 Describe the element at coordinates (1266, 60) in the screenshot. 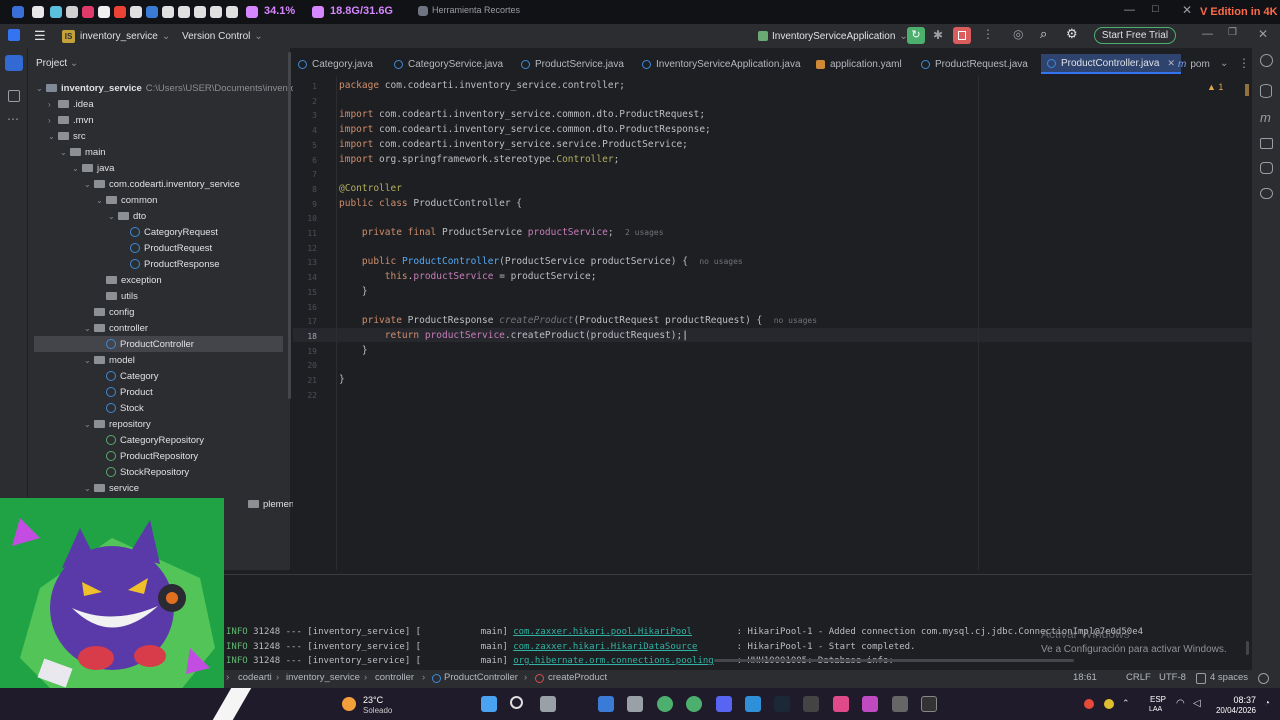

I see `notifications-icon` at that location.